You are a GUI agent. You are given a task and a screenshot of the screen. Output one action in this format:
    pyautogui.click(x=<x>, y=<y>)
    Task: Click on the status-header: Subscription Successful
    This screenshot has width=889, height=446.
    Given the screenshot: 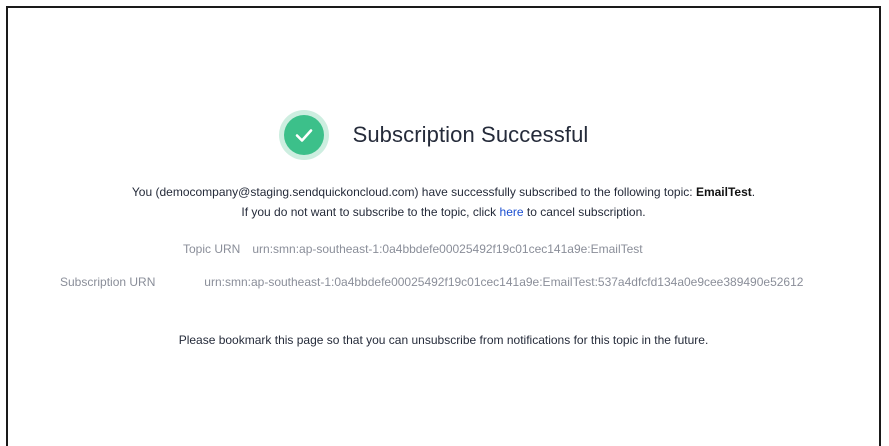 What is the action you would take?
    pyautogui.click(x=443, y=135)
    